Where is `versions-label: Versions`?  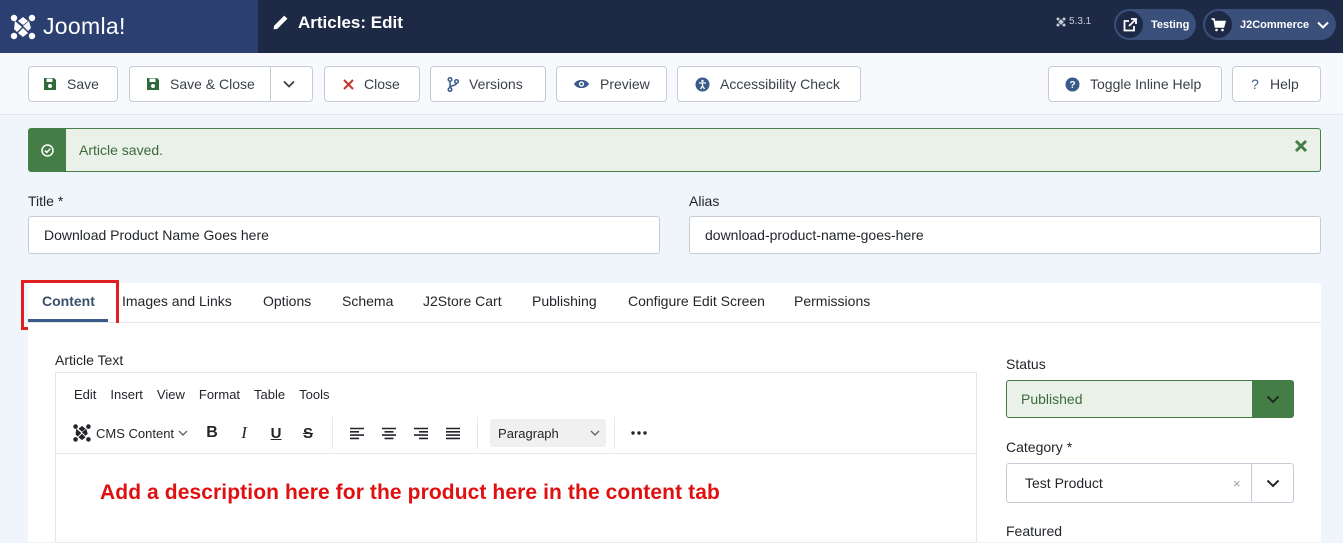 versions-label: Versions is located at coordinates (496, 84).